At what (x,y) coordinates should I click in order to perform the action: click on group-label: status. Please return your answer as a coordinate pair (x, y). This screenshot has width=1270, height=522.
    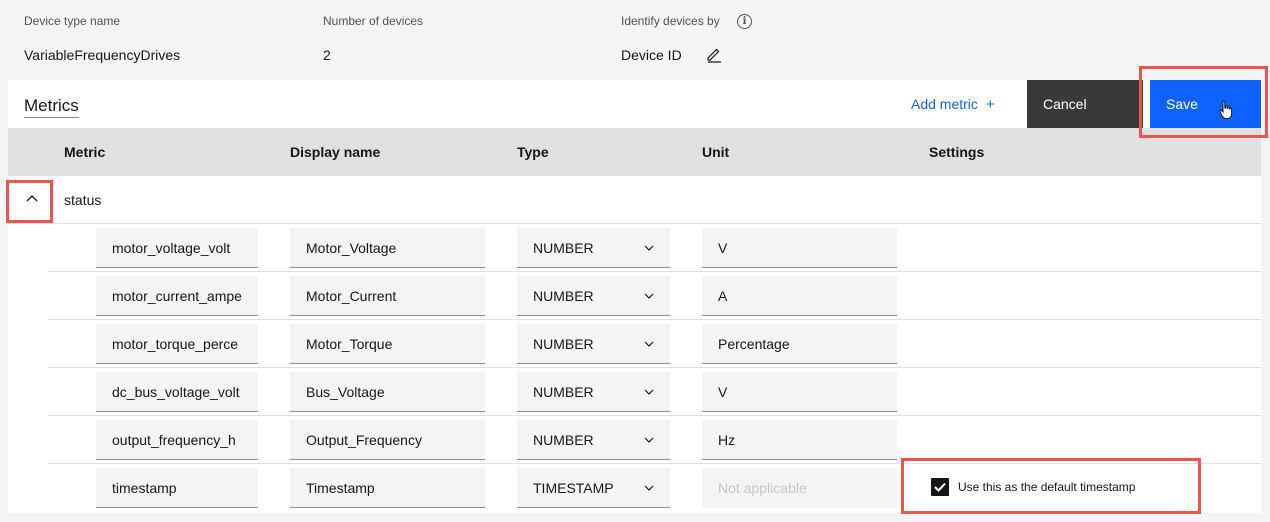
    Looking at the image, I should click on (83, 200).